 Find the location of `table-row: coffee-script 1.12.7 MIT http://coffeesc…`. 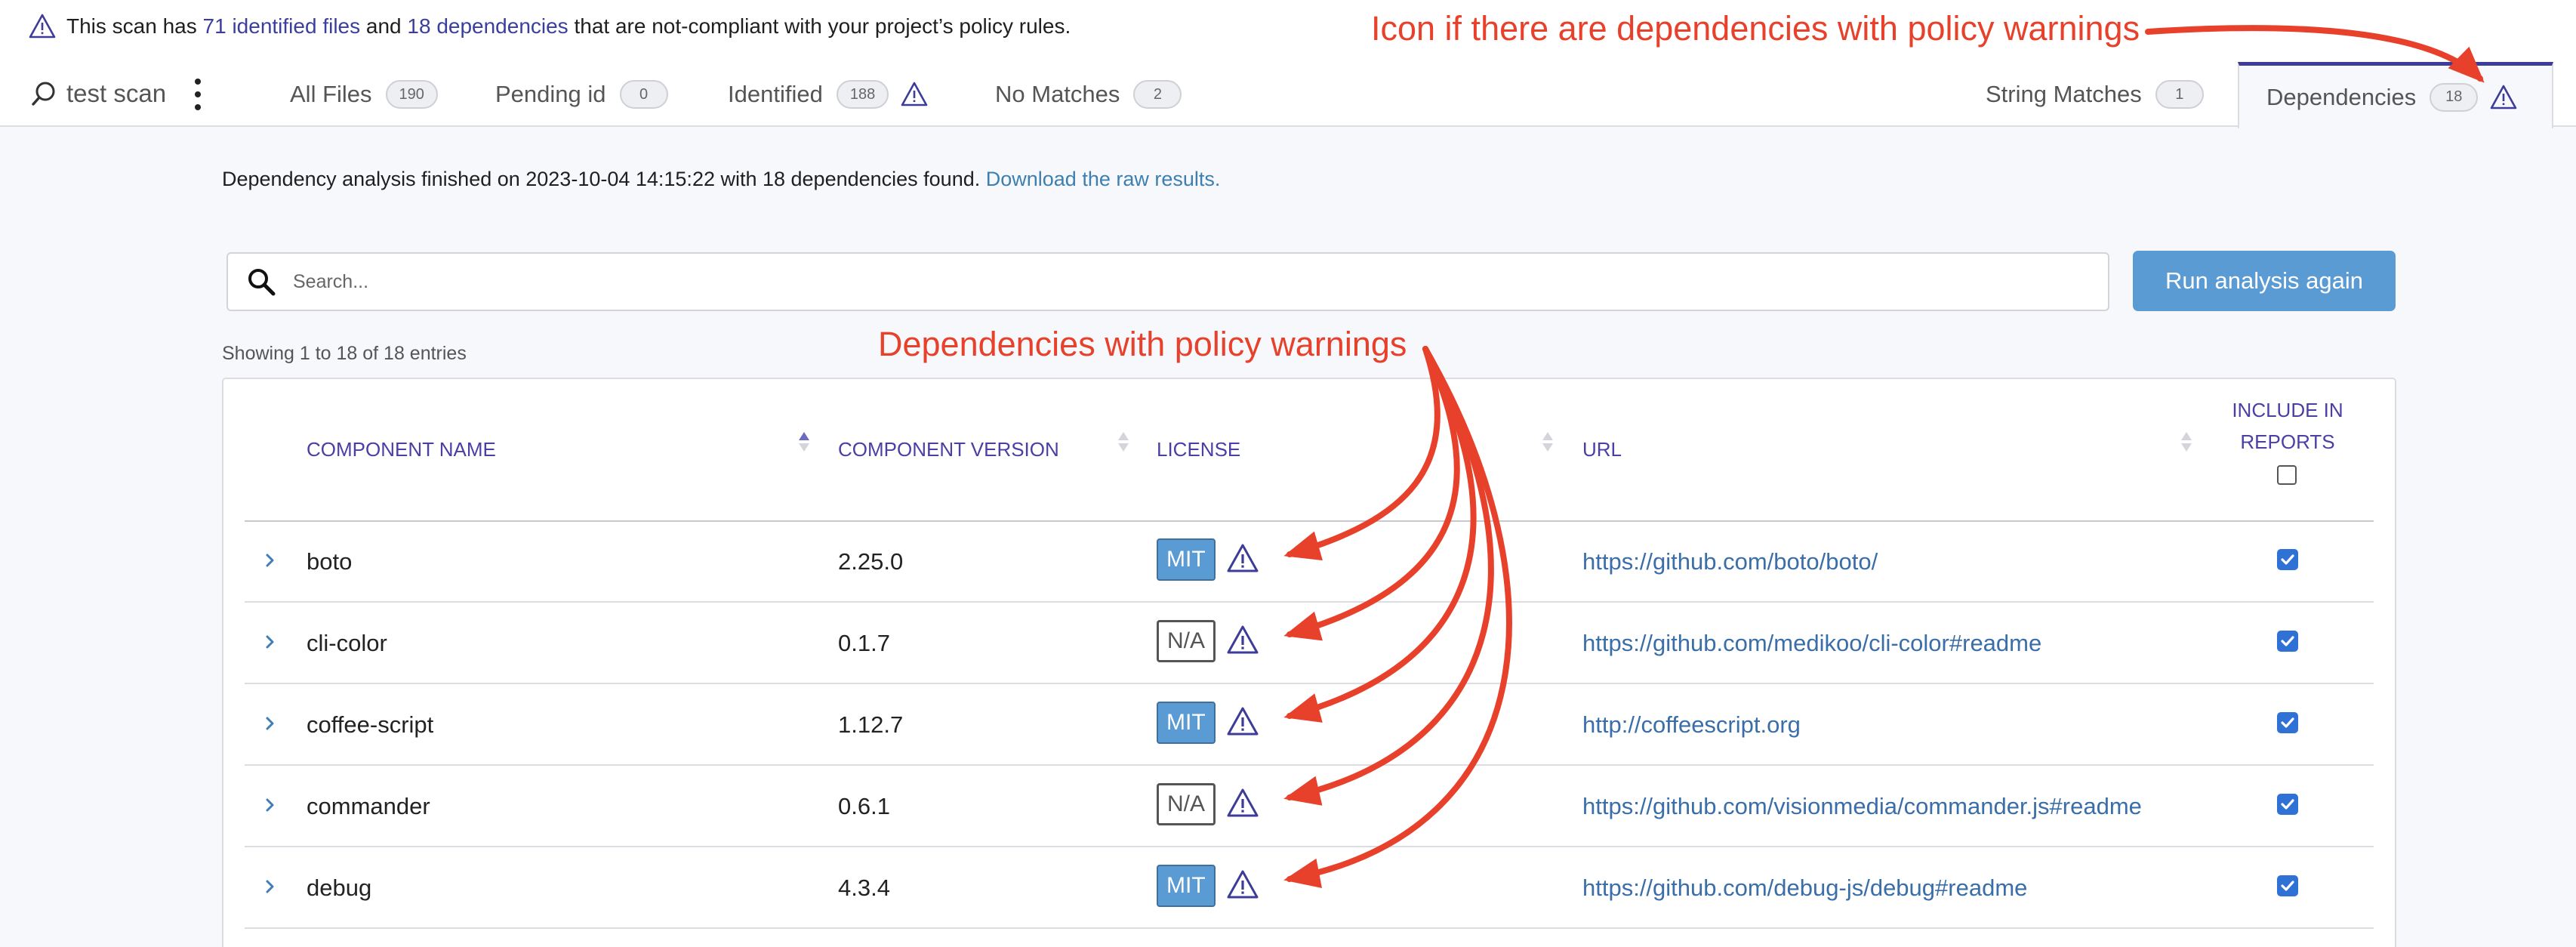

table-row: coffee-script 1.12.7 MIT http://coffeesc… is located at coordinates (1309, 724).